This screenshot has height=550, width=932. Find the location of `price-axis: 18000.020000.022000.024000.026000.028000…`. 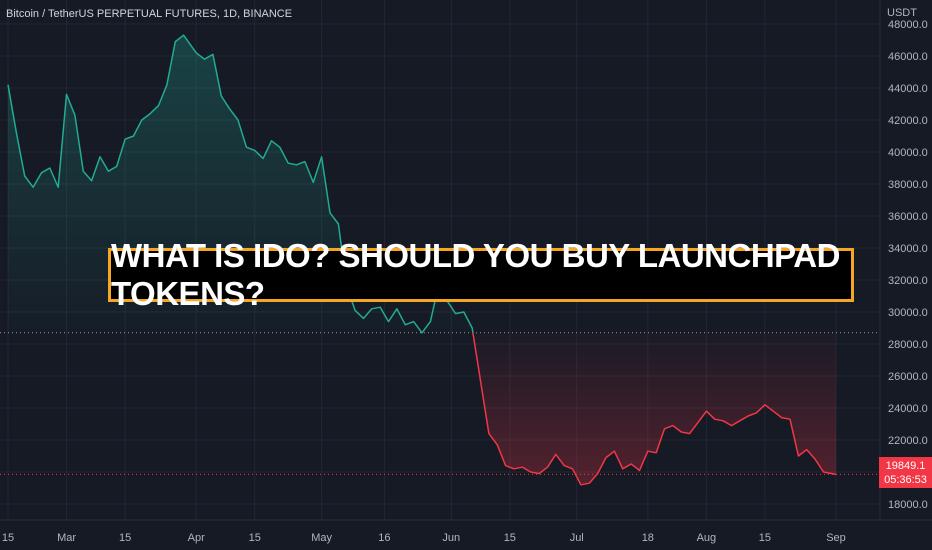

price-axis: 18000.020000.022000.024000.026000.028000… is located at coordinates (908, 265).